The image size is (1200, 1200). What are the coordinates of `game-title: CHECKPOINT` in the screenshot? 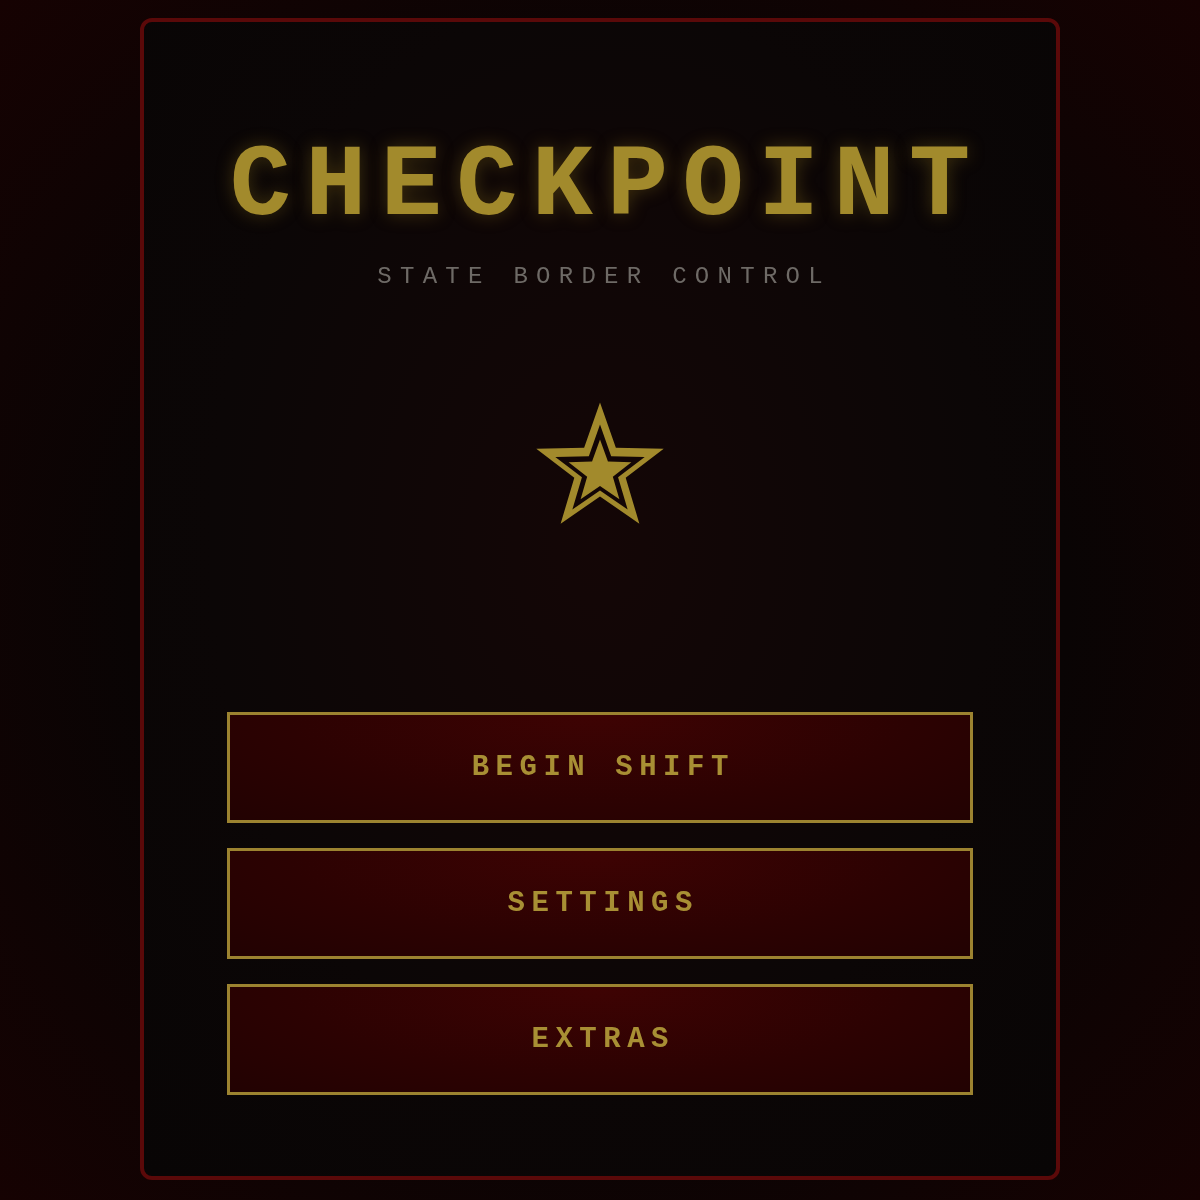 It's located at (607, 187).